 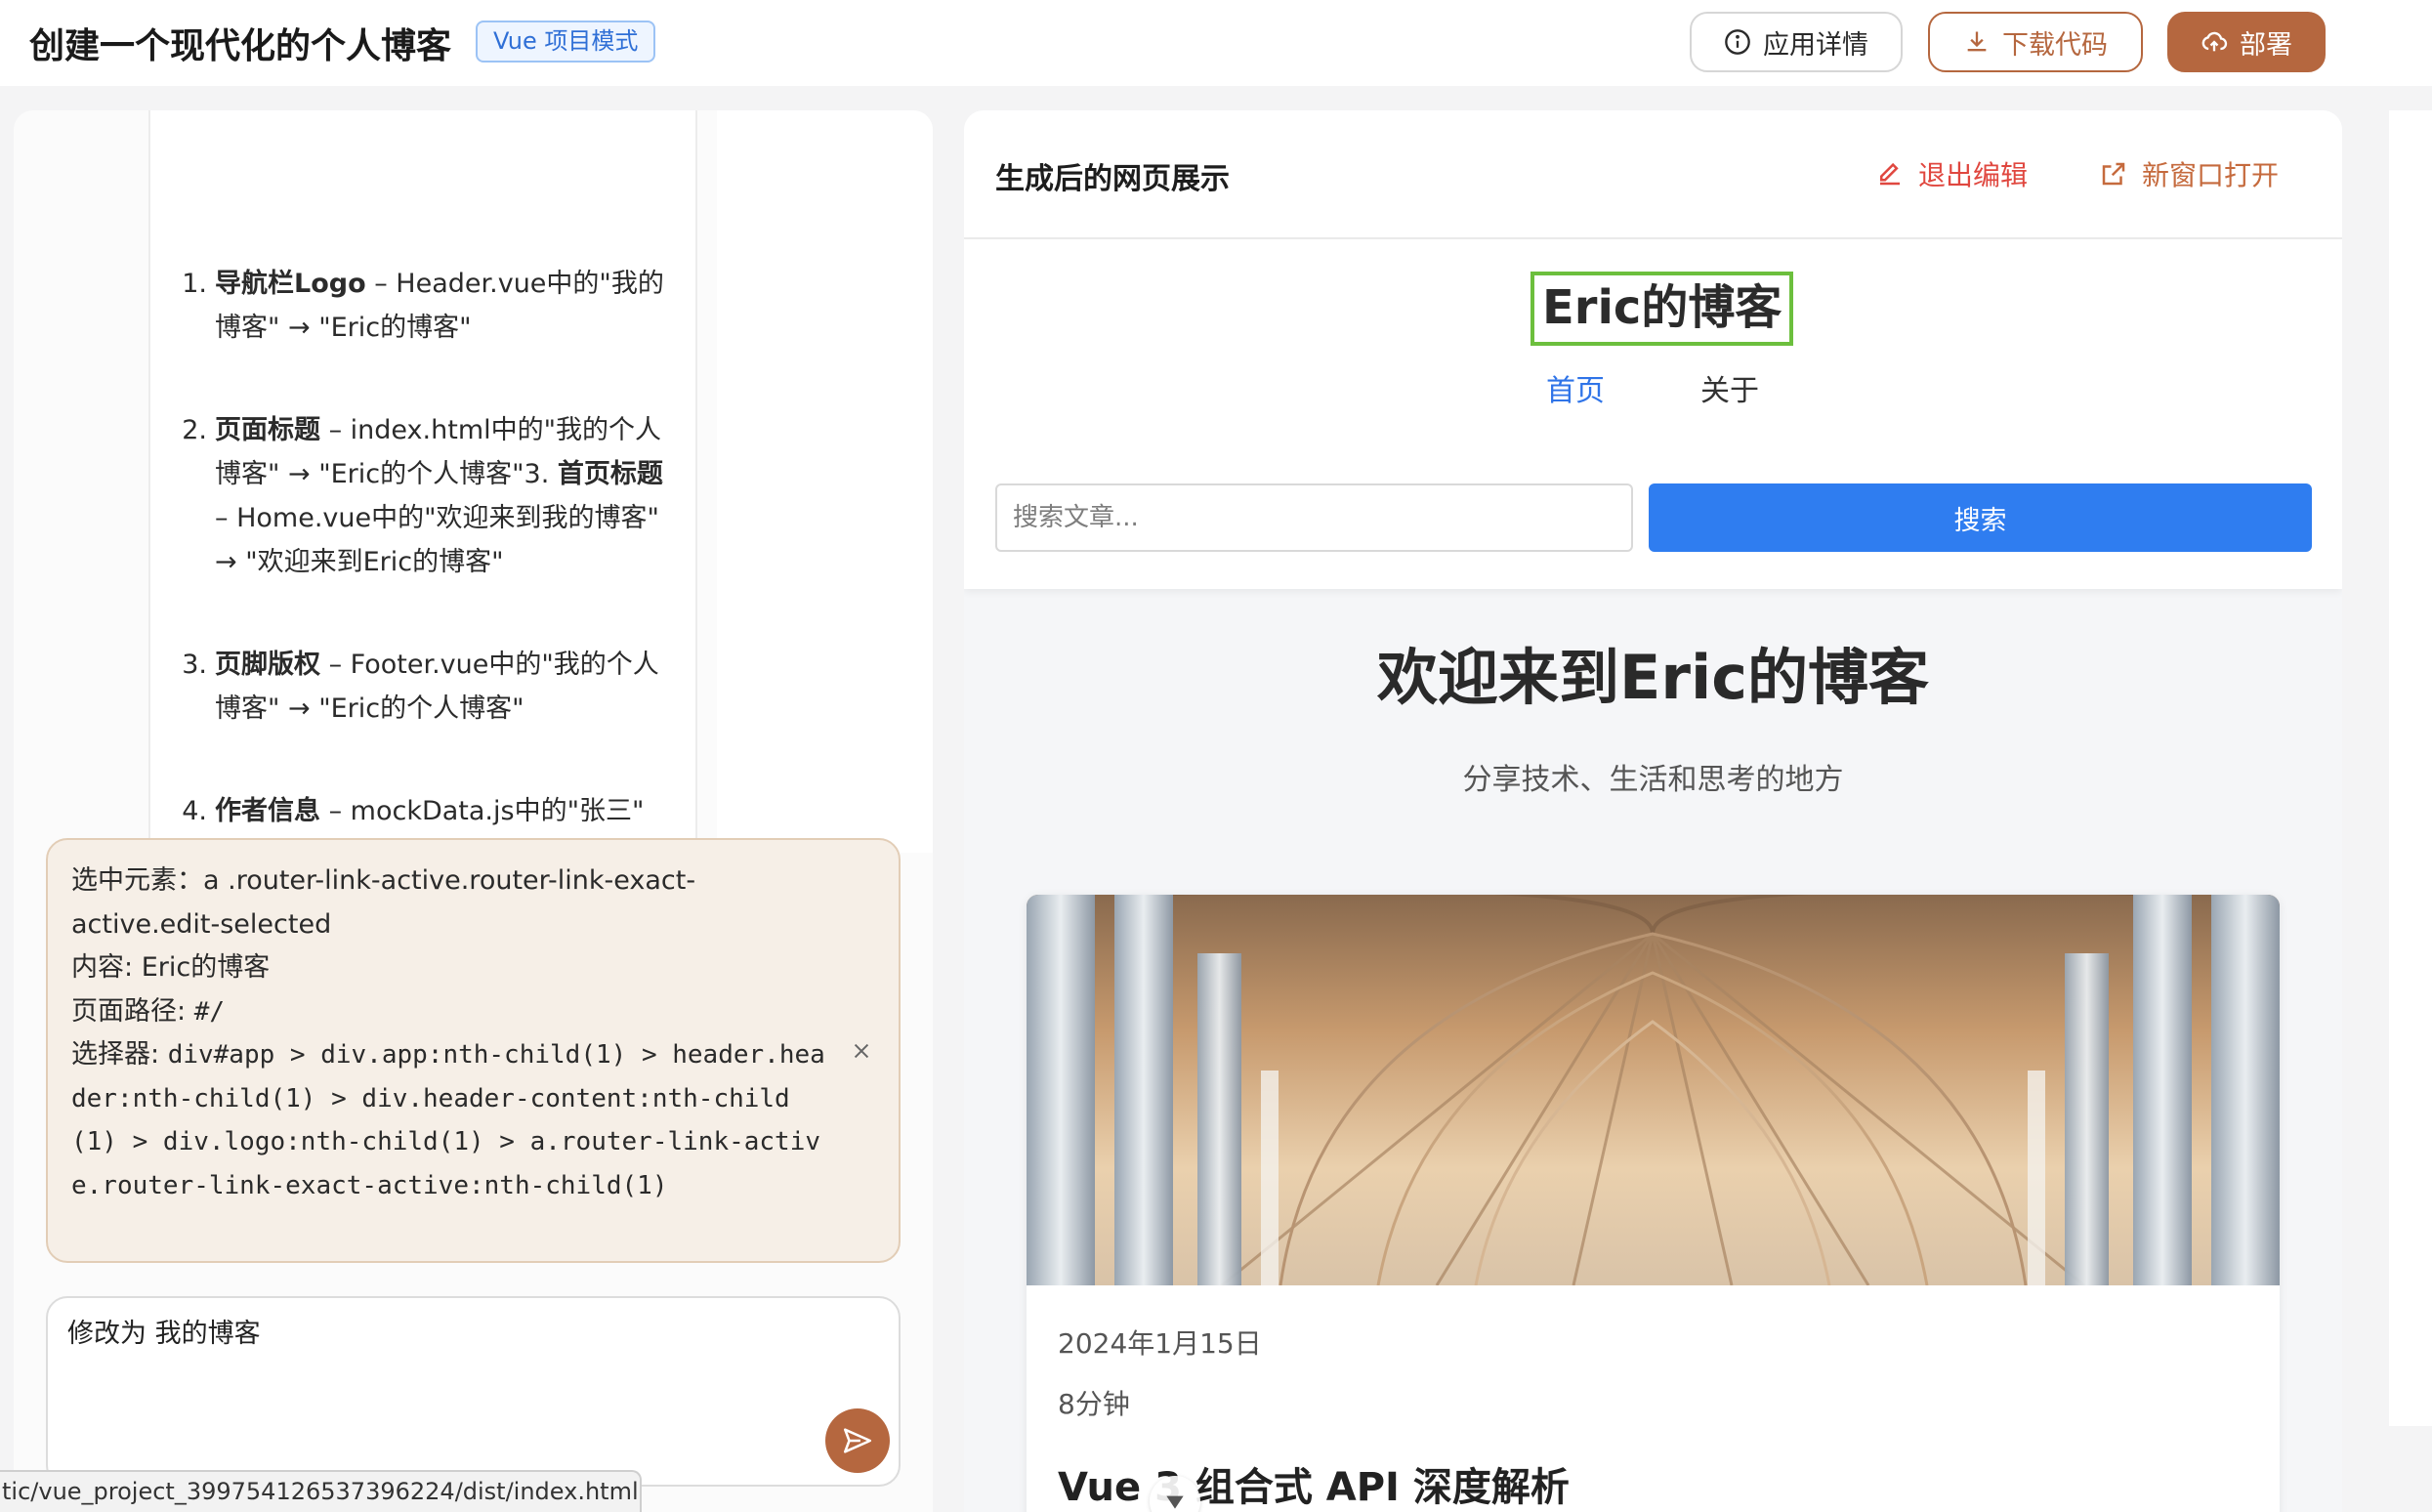 I want to click on download-icon, so click(x=1977, y=41).